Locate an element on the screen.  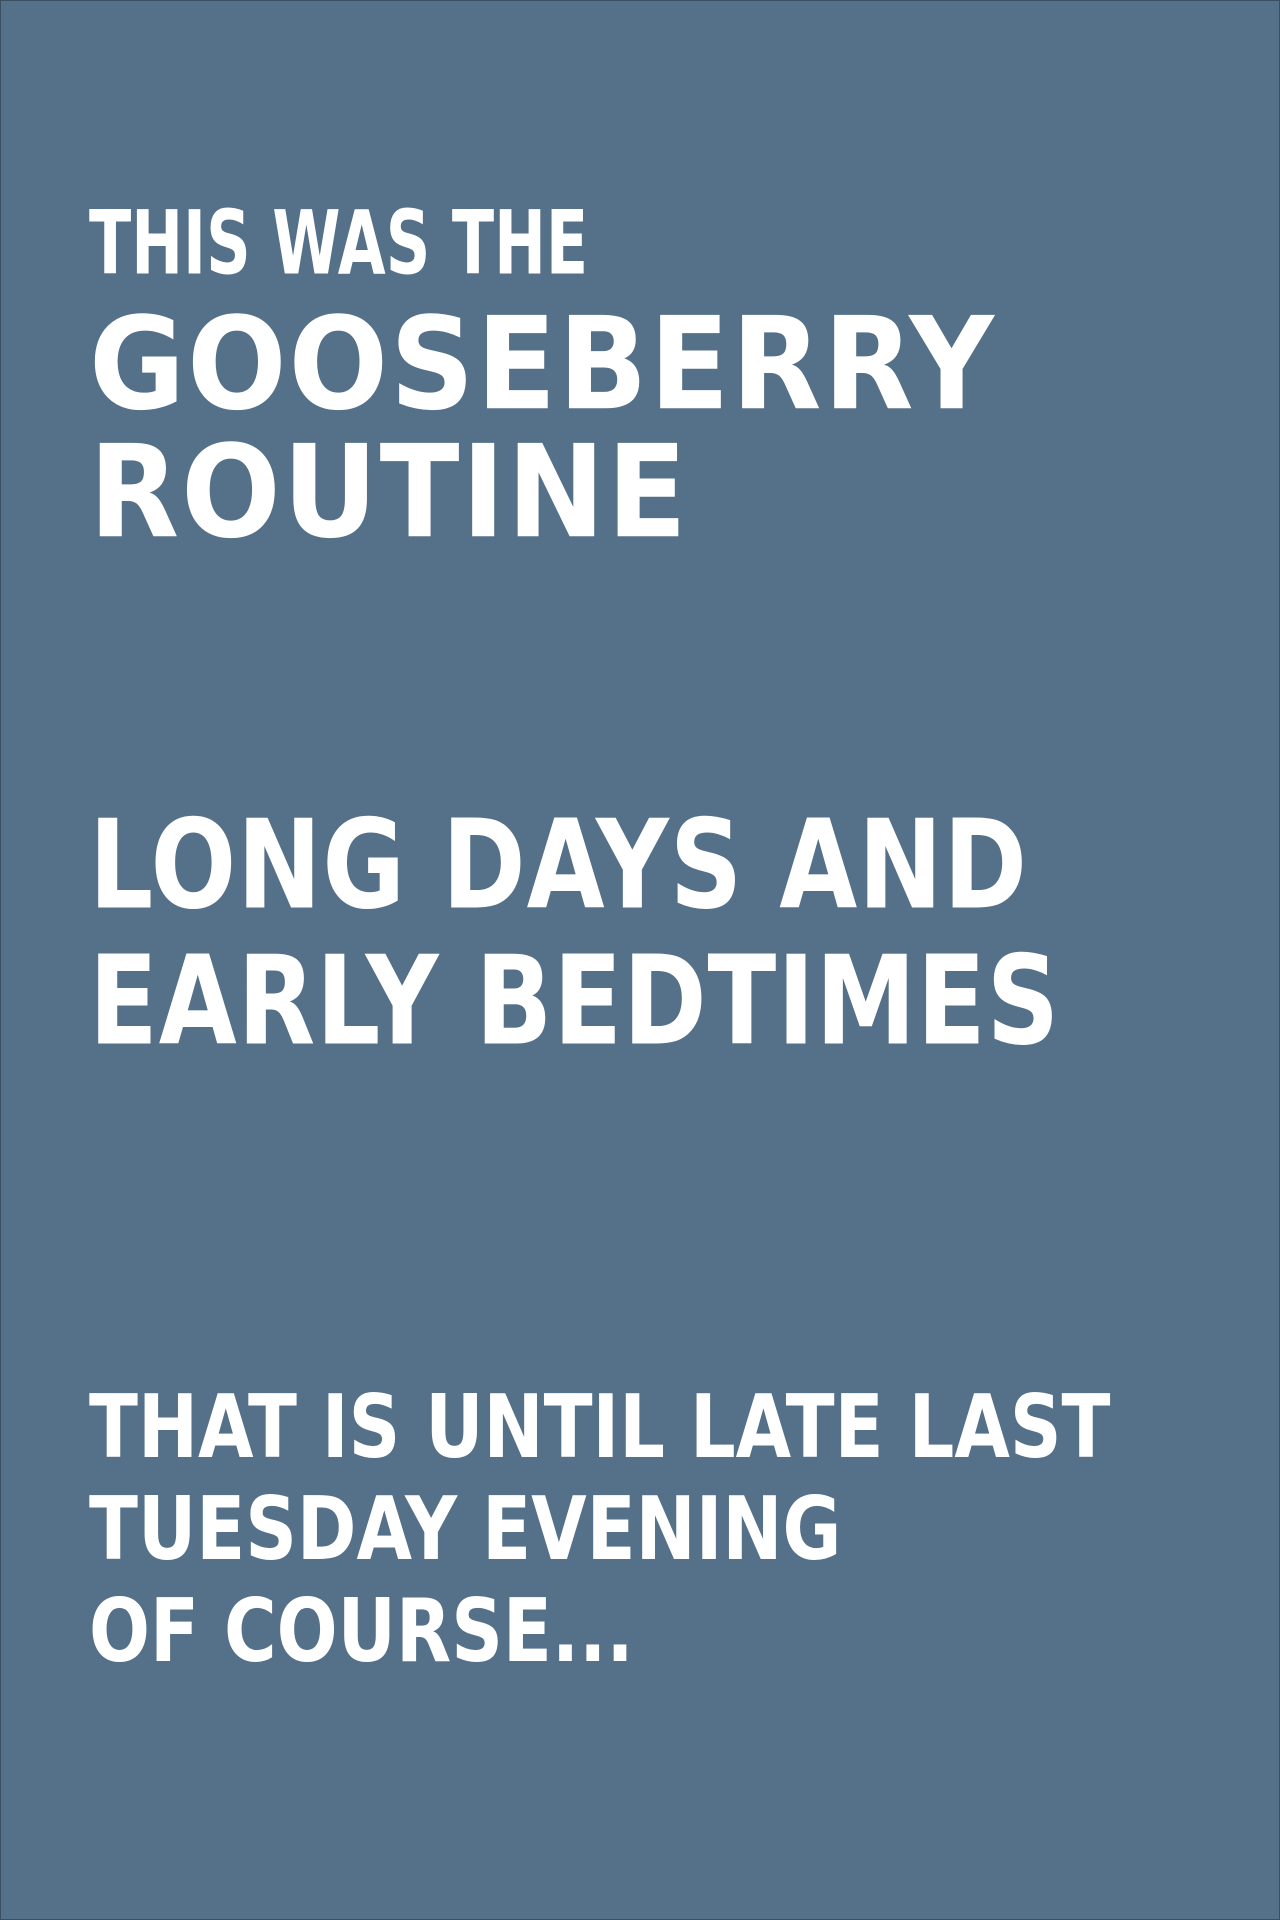
intro-line: THIS WAS THE is located at coordinates (339, 243).